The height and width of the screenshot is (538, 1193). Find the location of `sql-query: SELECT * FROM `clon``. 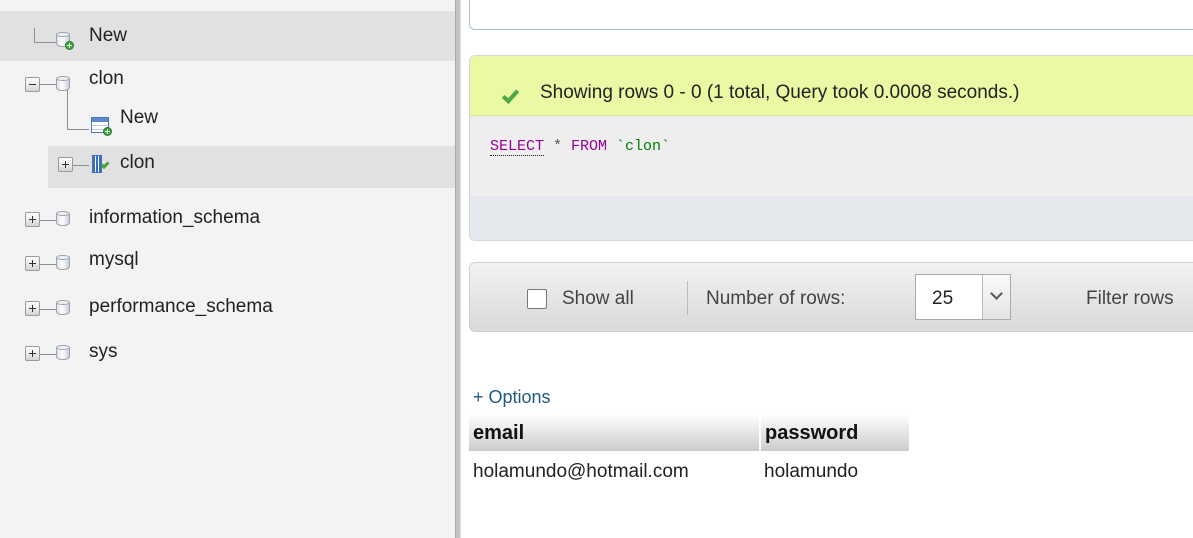

sql-query: SELECT * FROM `clon` is located at coordinates (580, 147).